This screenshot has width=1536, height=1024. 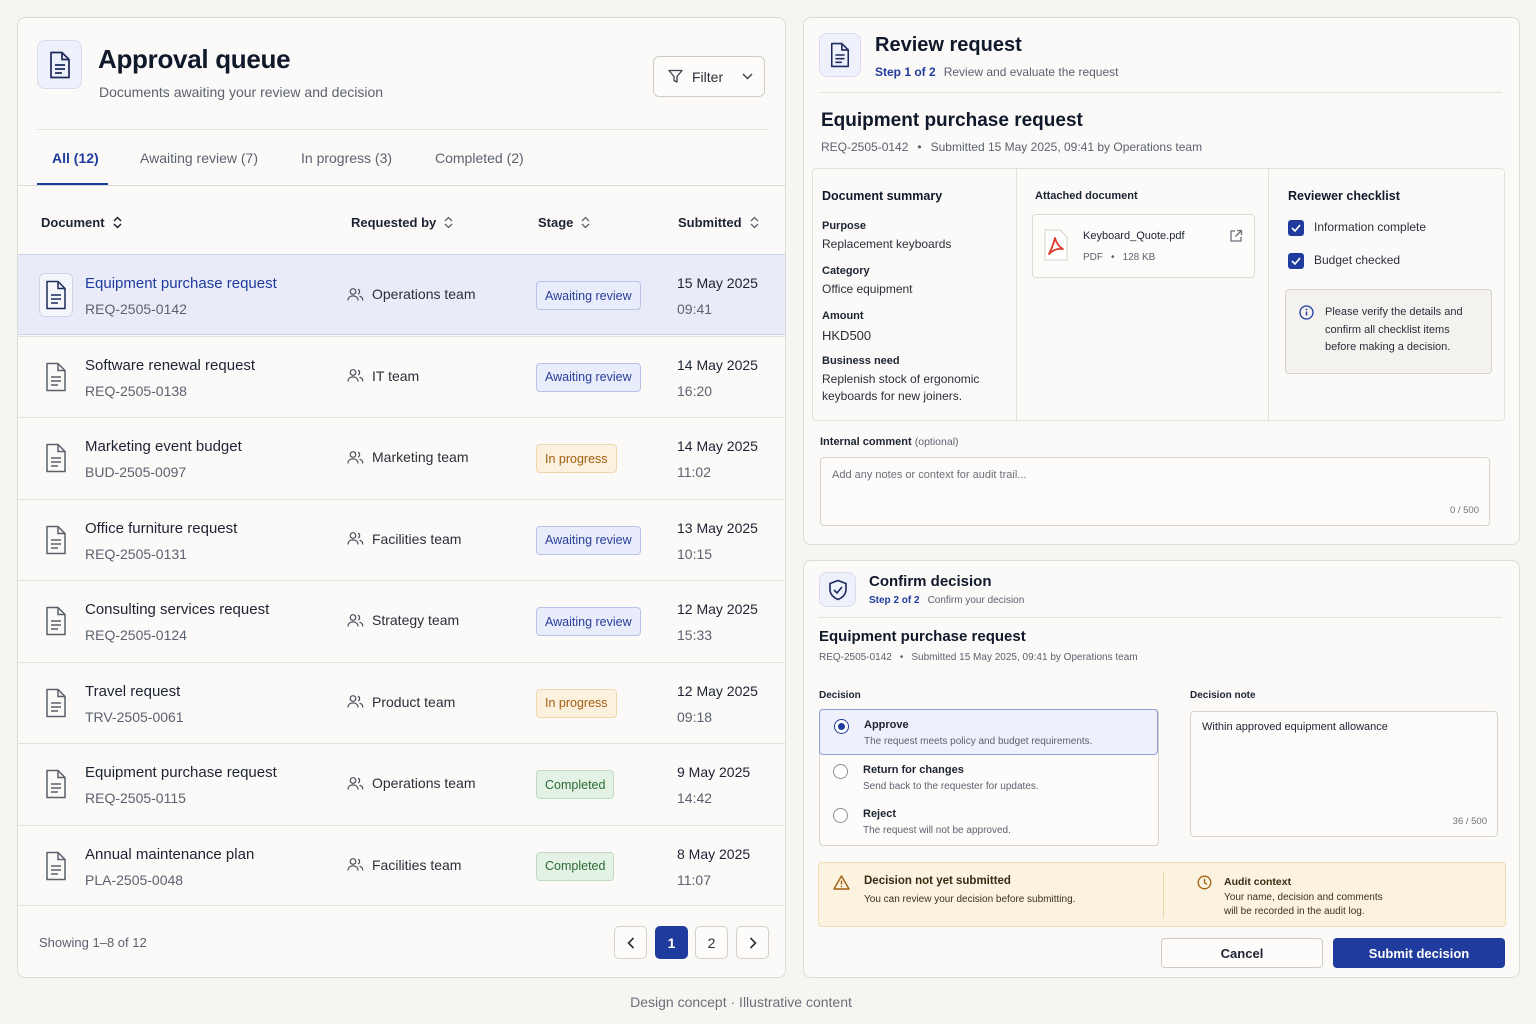 I want to click on tab-awaiting-review: Awaiting review (7), so click(x=199, y=158).